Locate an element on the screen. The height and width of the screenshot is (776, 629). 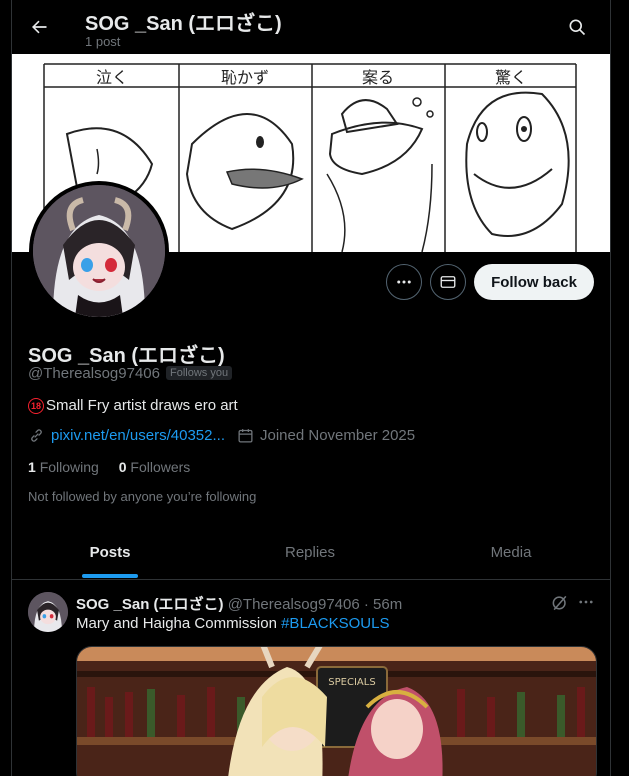
post-text: Mary and Haigha Commission #BLACKSOULS is located at coordinates (232, 623).